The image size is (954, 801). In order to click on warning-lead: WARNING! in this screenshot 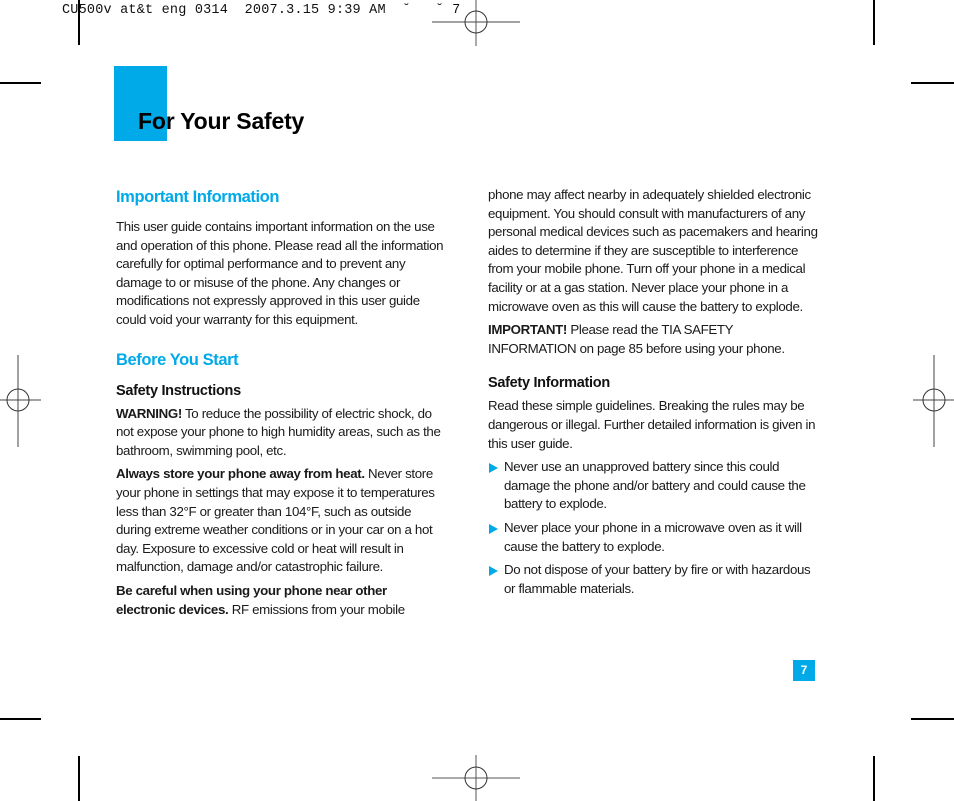, I will do `click(149, 413)`.